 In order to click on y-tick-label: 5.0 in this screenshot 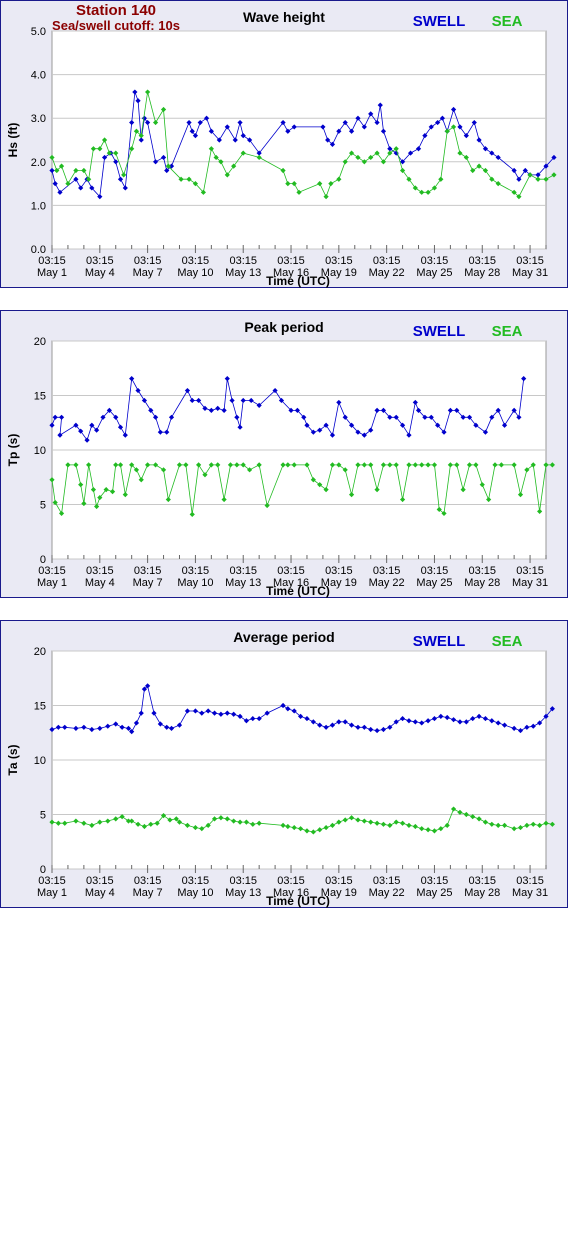, I will do `click(38, 32)`.